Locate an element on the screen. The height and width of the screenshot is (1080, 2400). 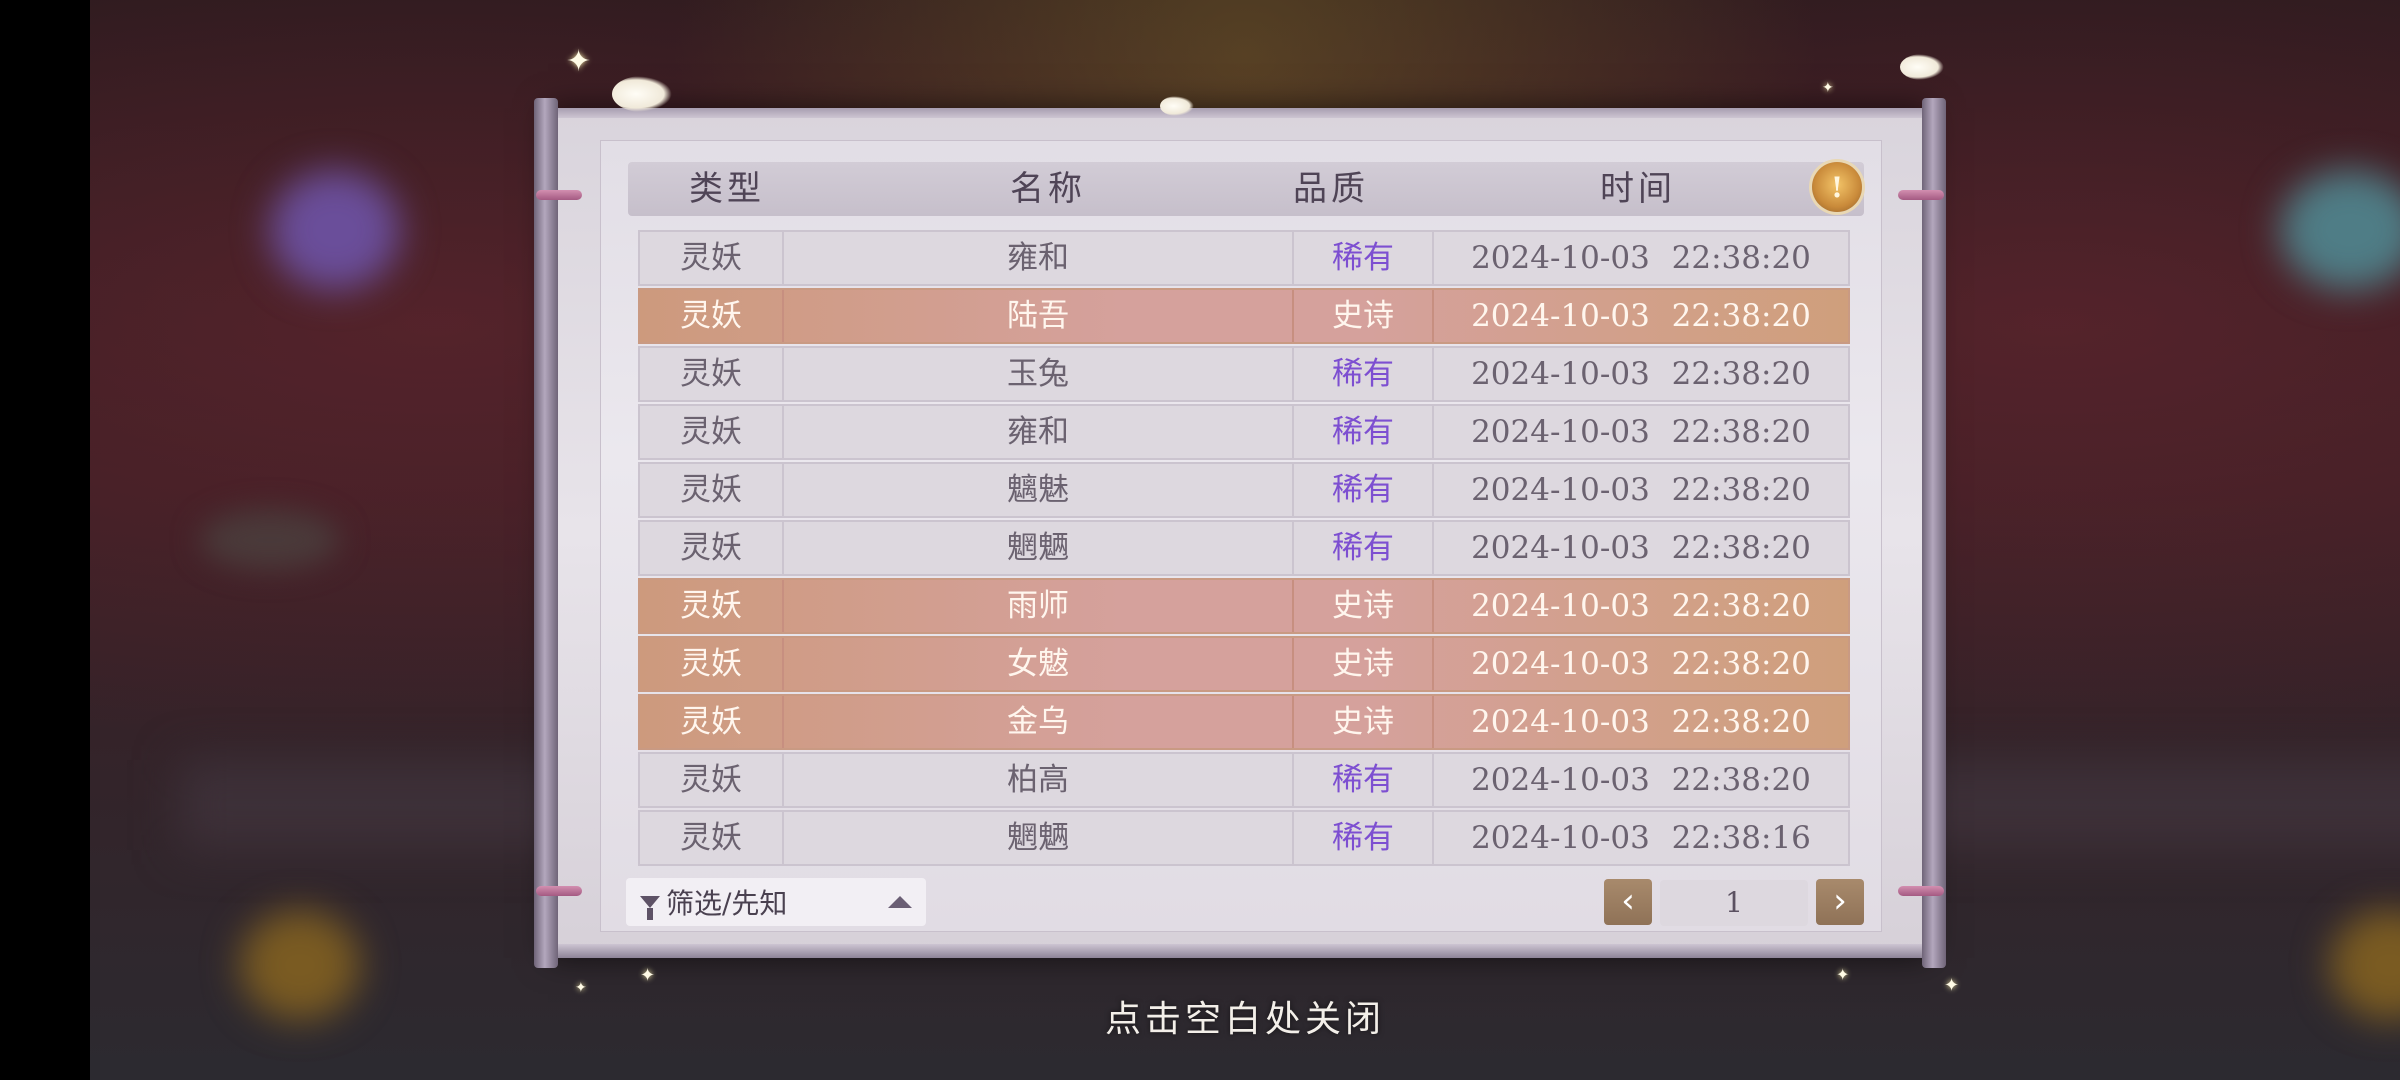
row-name: 雨师 is located at coordinates (1039, 606).